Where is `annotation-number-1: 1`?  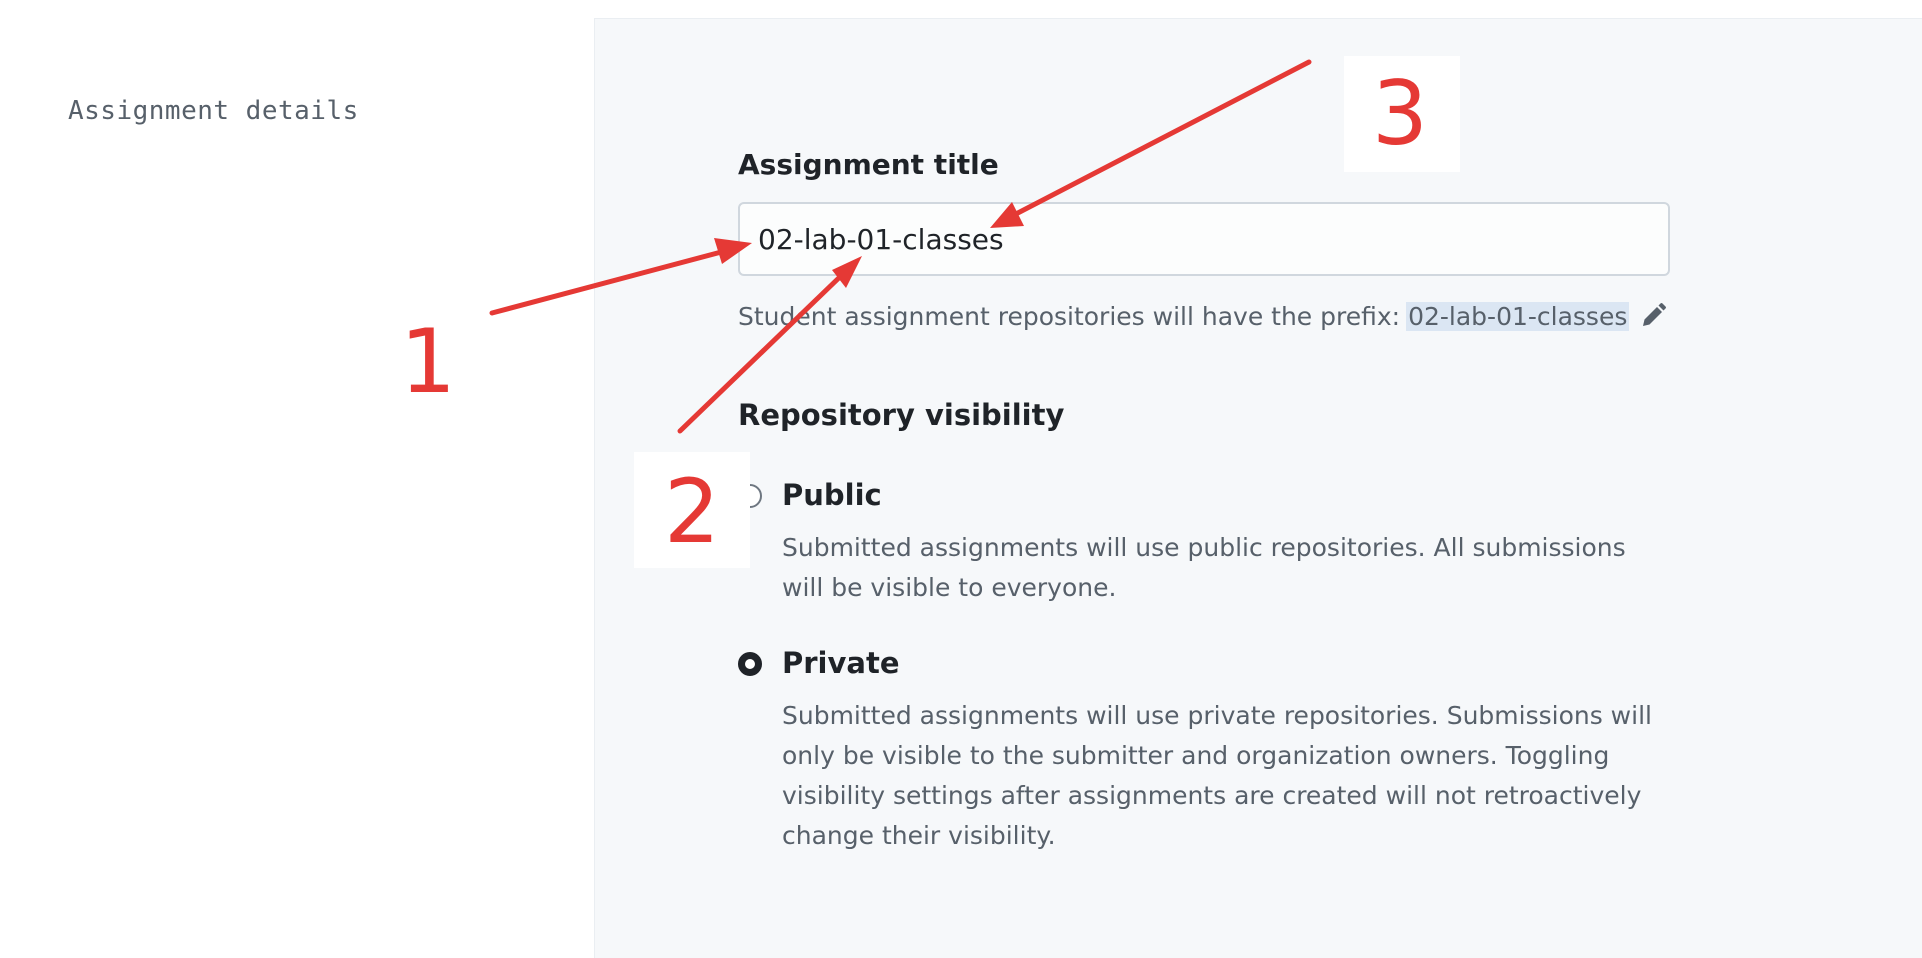 annotation-number-1: 1 is located at coordinates (428, 361).